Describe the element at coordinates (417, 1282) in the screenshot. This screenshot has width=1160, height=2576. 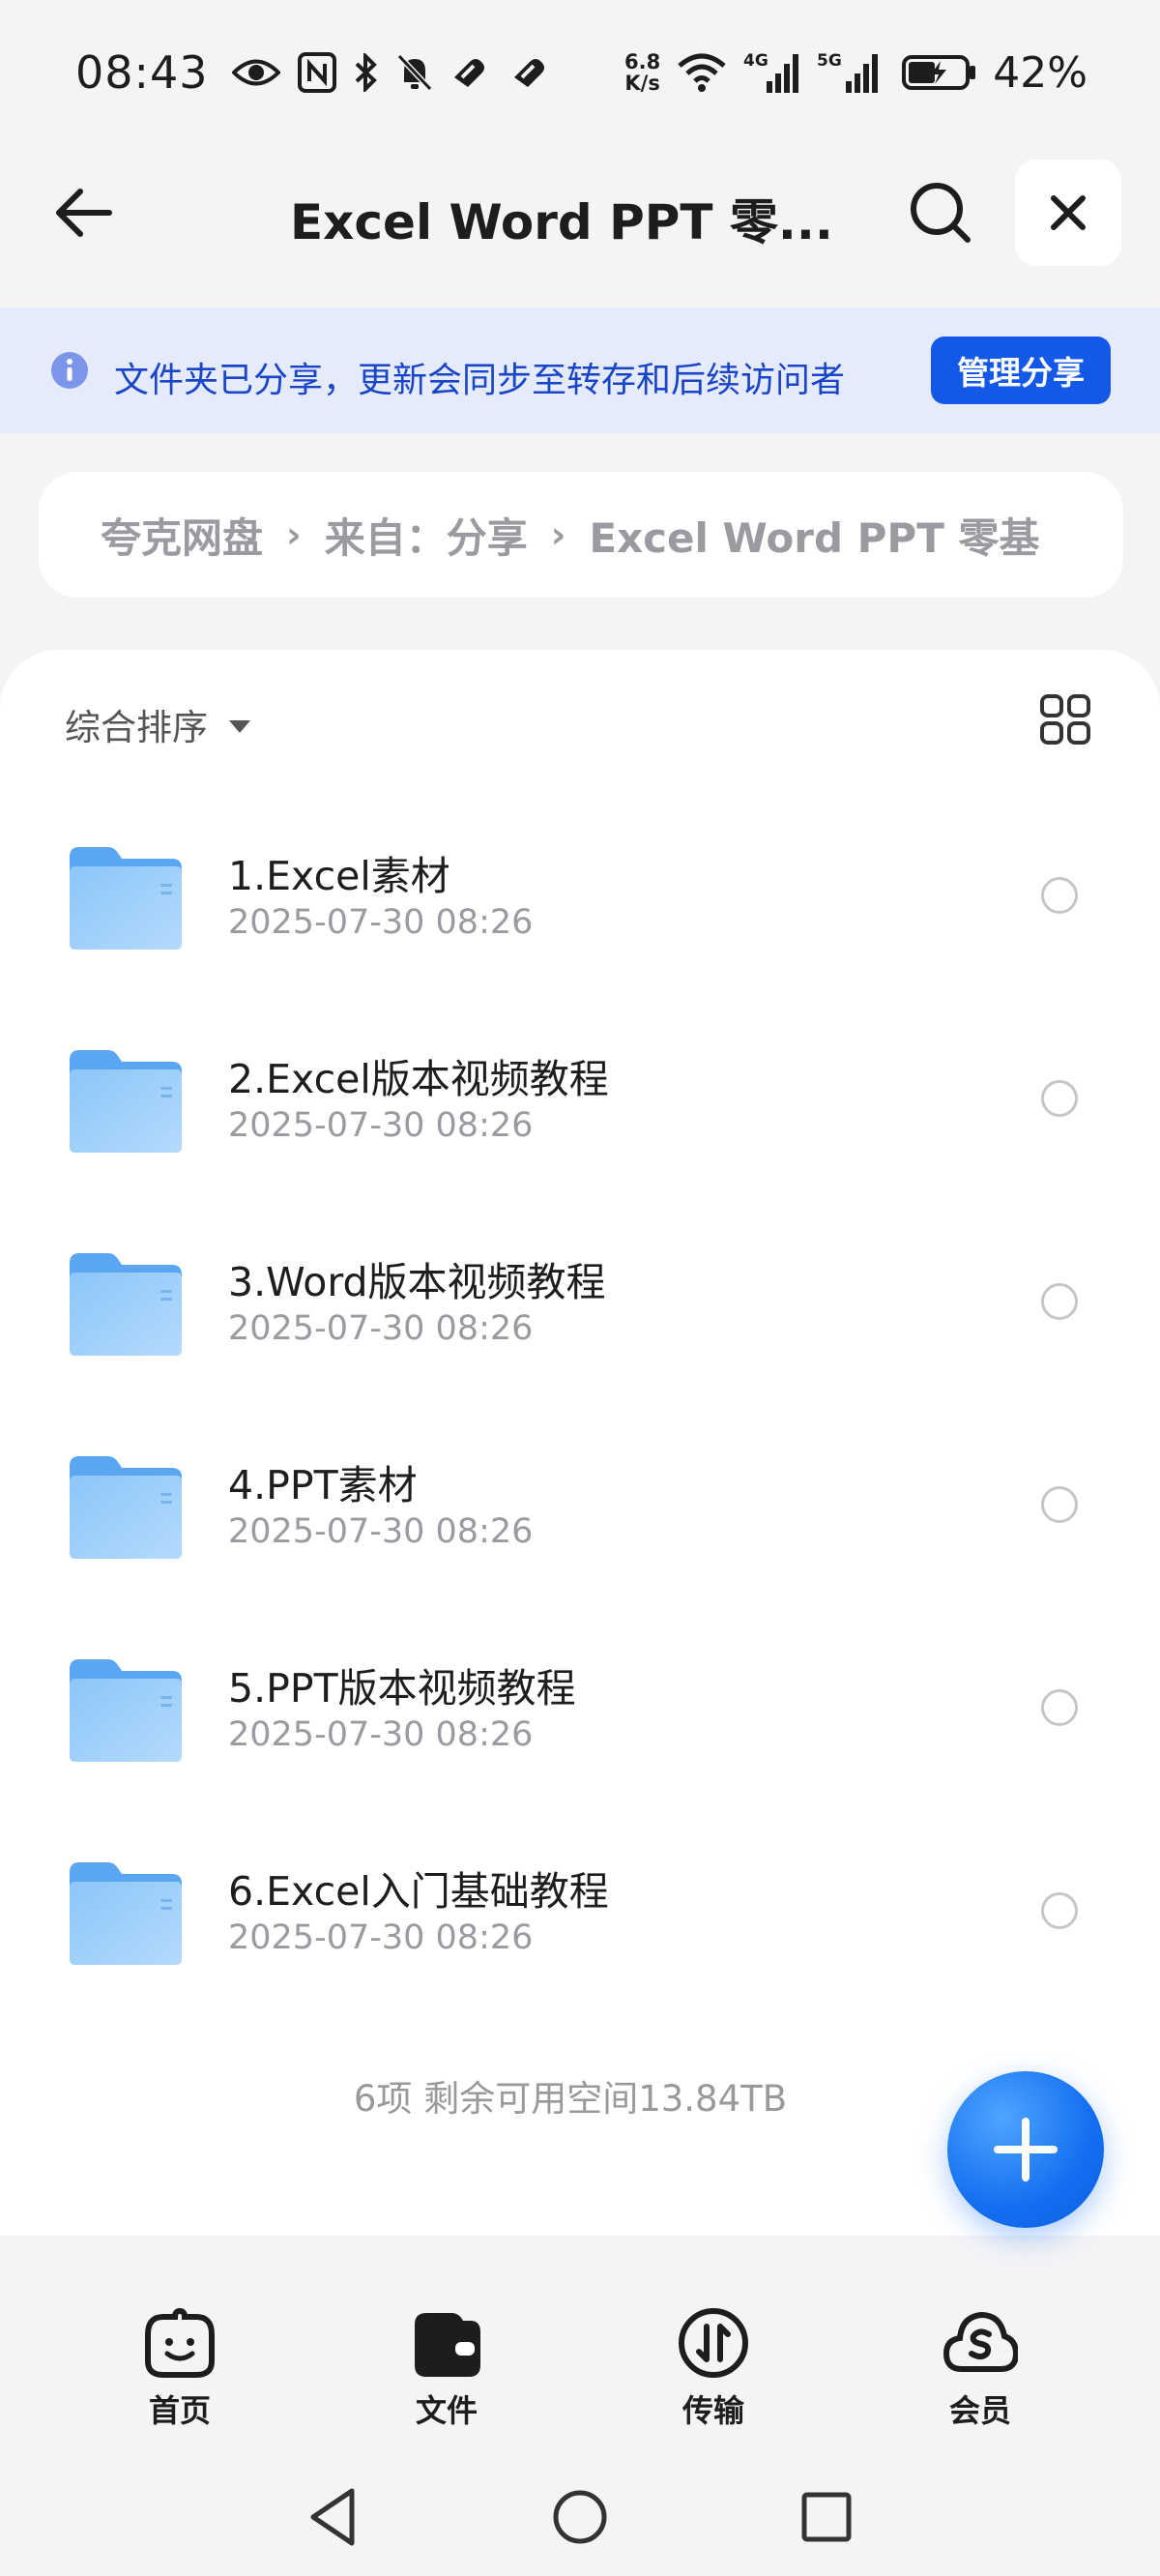
I see `file-name: 3.Word版本视频教程` at that location.